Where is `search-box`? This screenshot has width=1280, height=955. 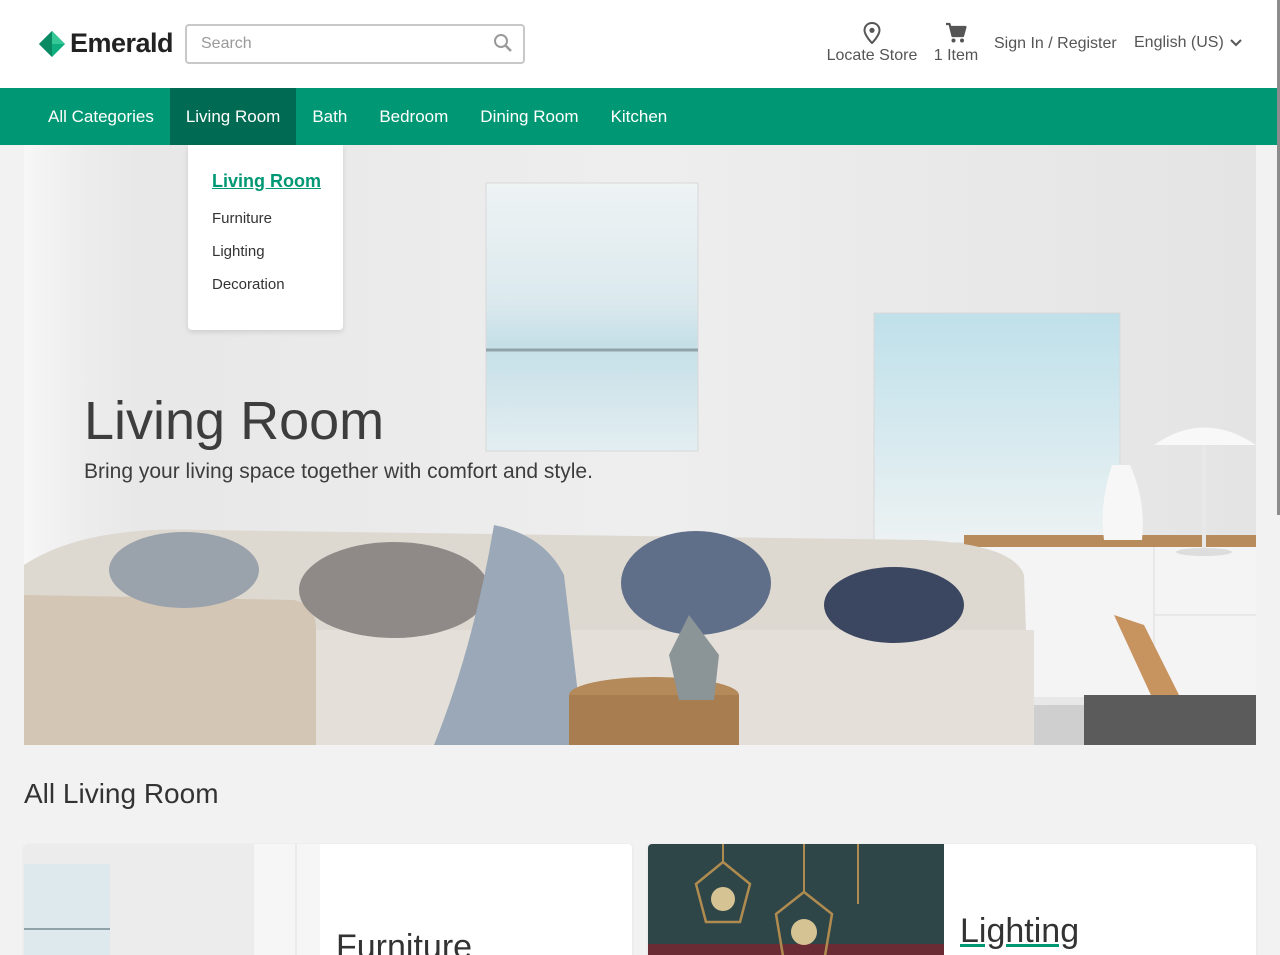
search-box is located at coordinates (355, 44).